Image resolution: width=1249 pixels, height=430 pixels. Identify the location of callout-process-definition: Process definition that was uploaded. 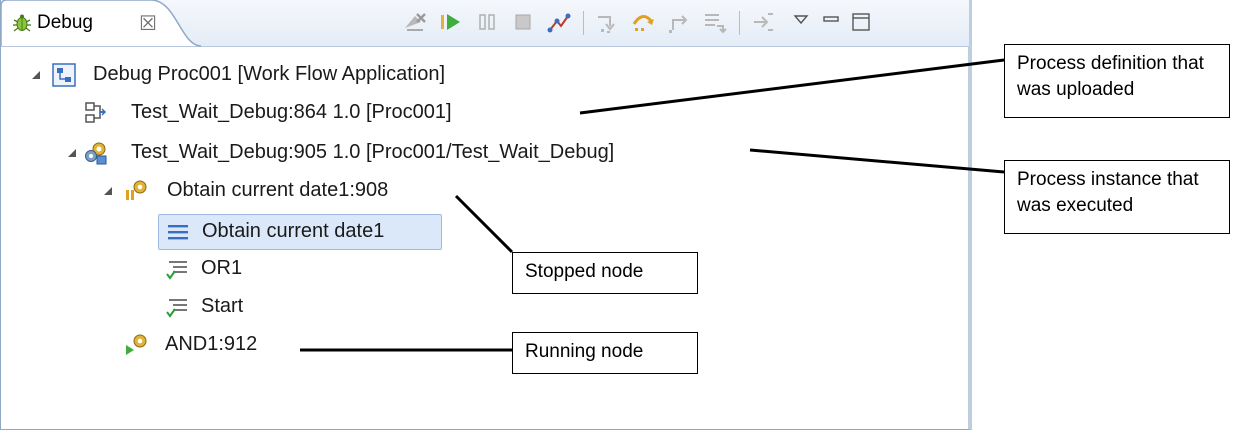
(1117, 81).